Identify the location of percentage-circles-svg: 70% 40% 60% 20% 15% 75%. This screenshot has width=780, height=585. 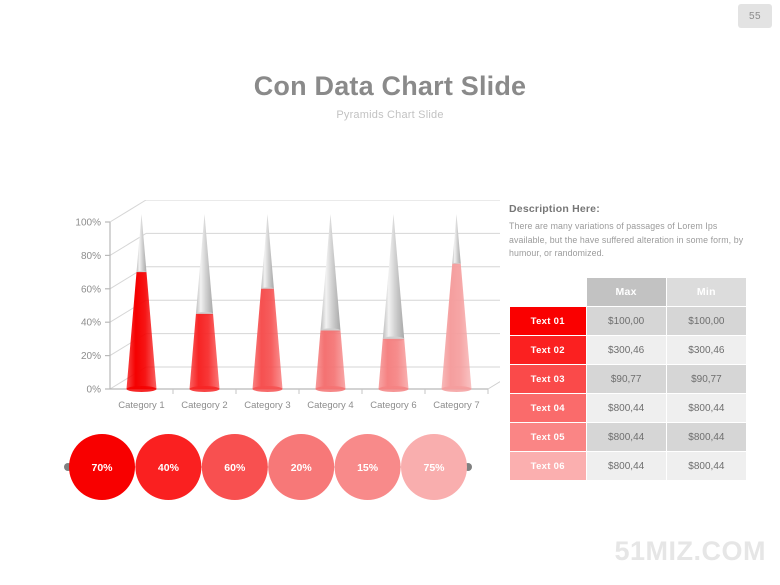
(268, 467).